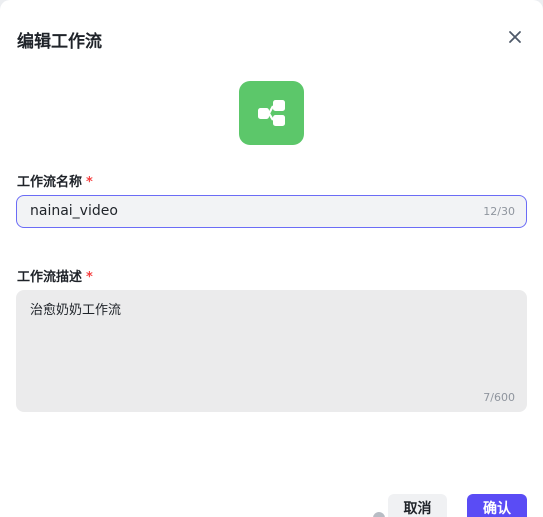 The width and height of the screenshot is (543, 517). Describe the element at coordinates (499, 397) in the screenshot. I see `desc-char-counter: 7/600` at that location.